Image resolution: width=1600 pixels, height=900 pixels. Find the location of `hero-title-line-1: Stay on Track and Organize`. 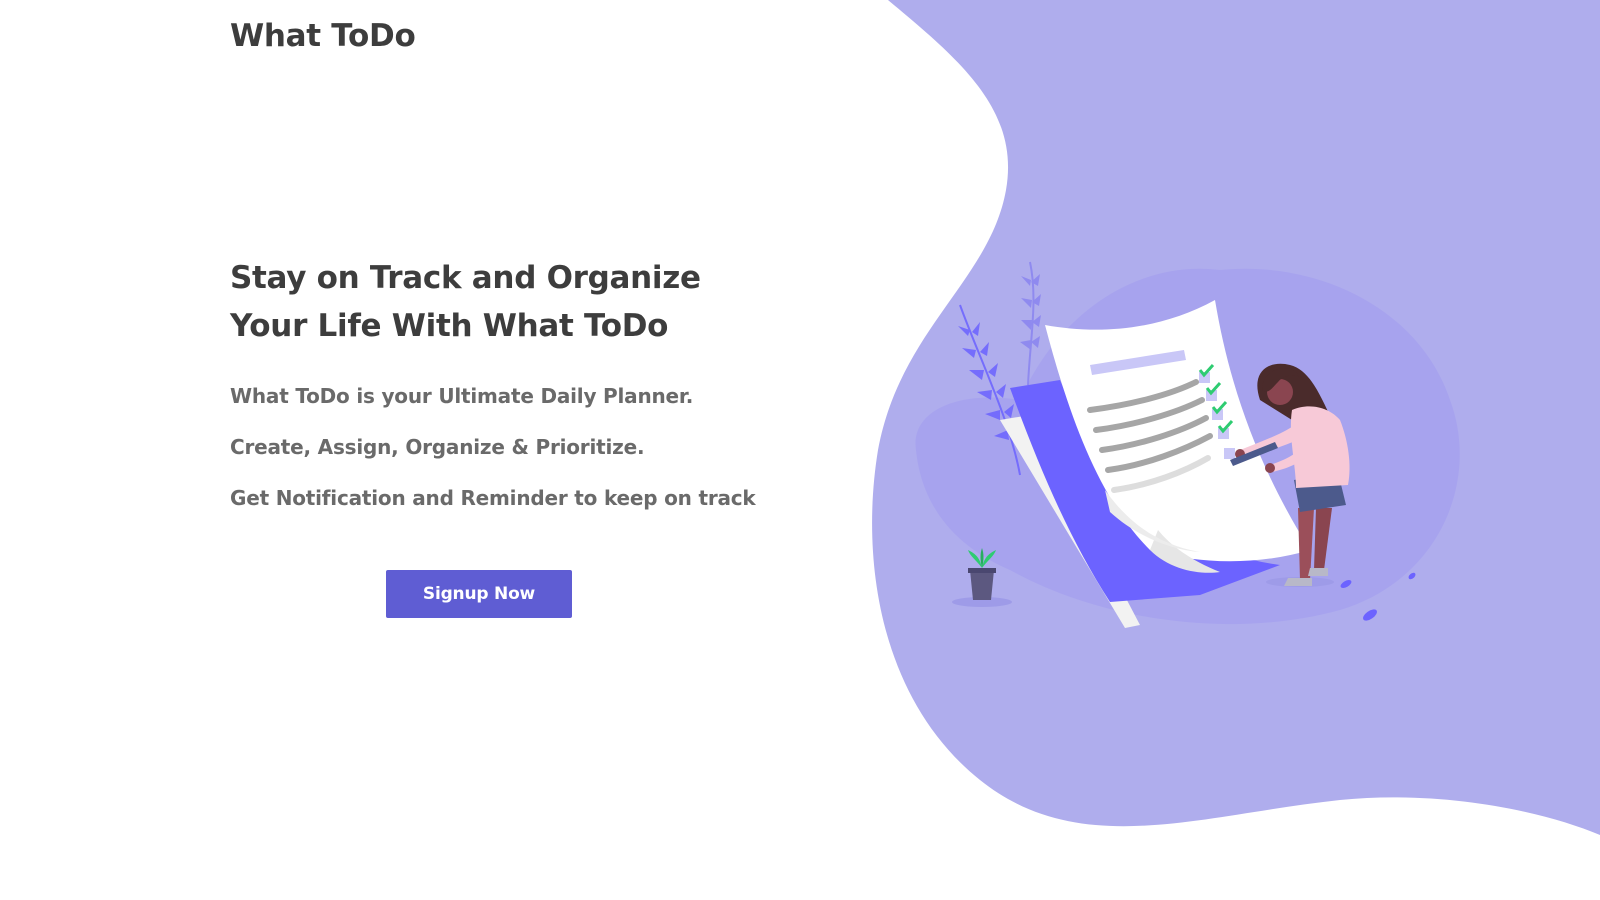

hero-title-line-1: Stay on Track and Organize is located at coordinates (465, 278).